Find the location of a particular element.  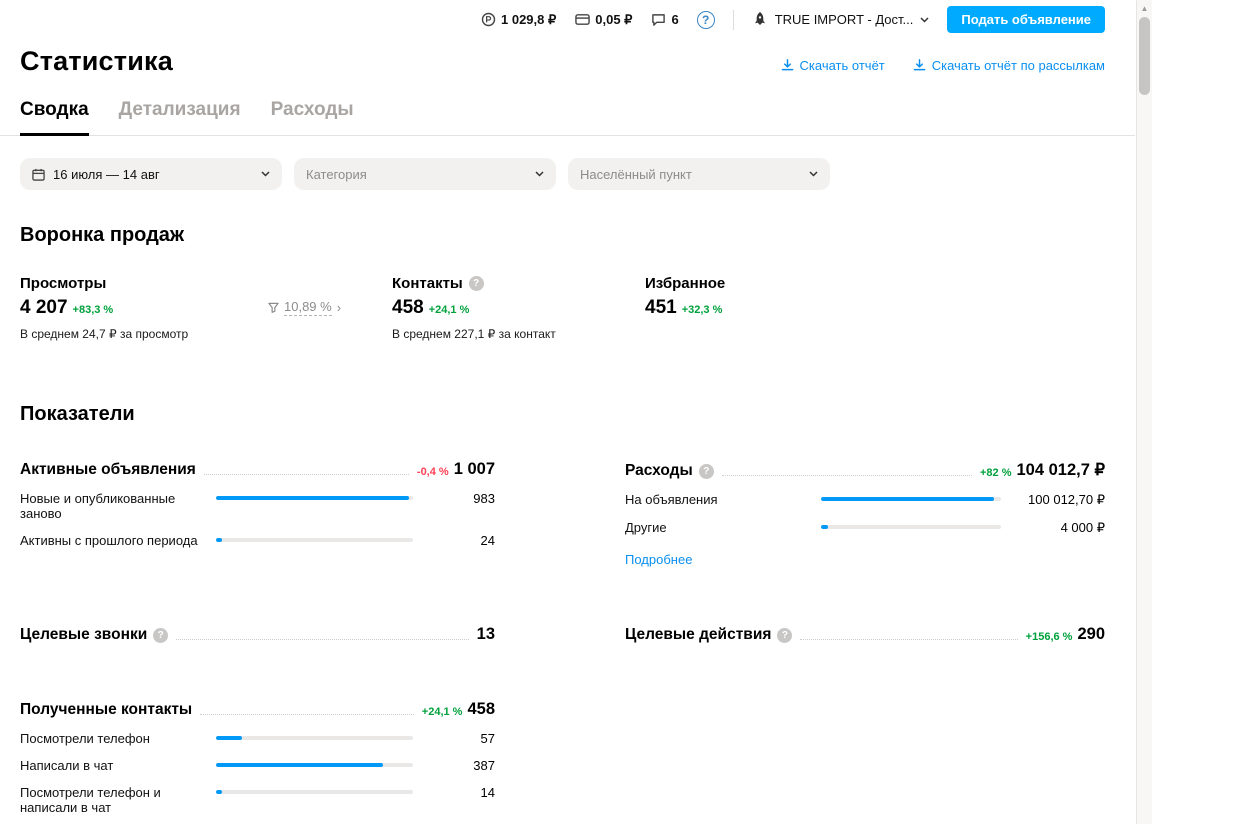

metric-row: Другие 4 000 ₽ is located at coordinates (865, 528).